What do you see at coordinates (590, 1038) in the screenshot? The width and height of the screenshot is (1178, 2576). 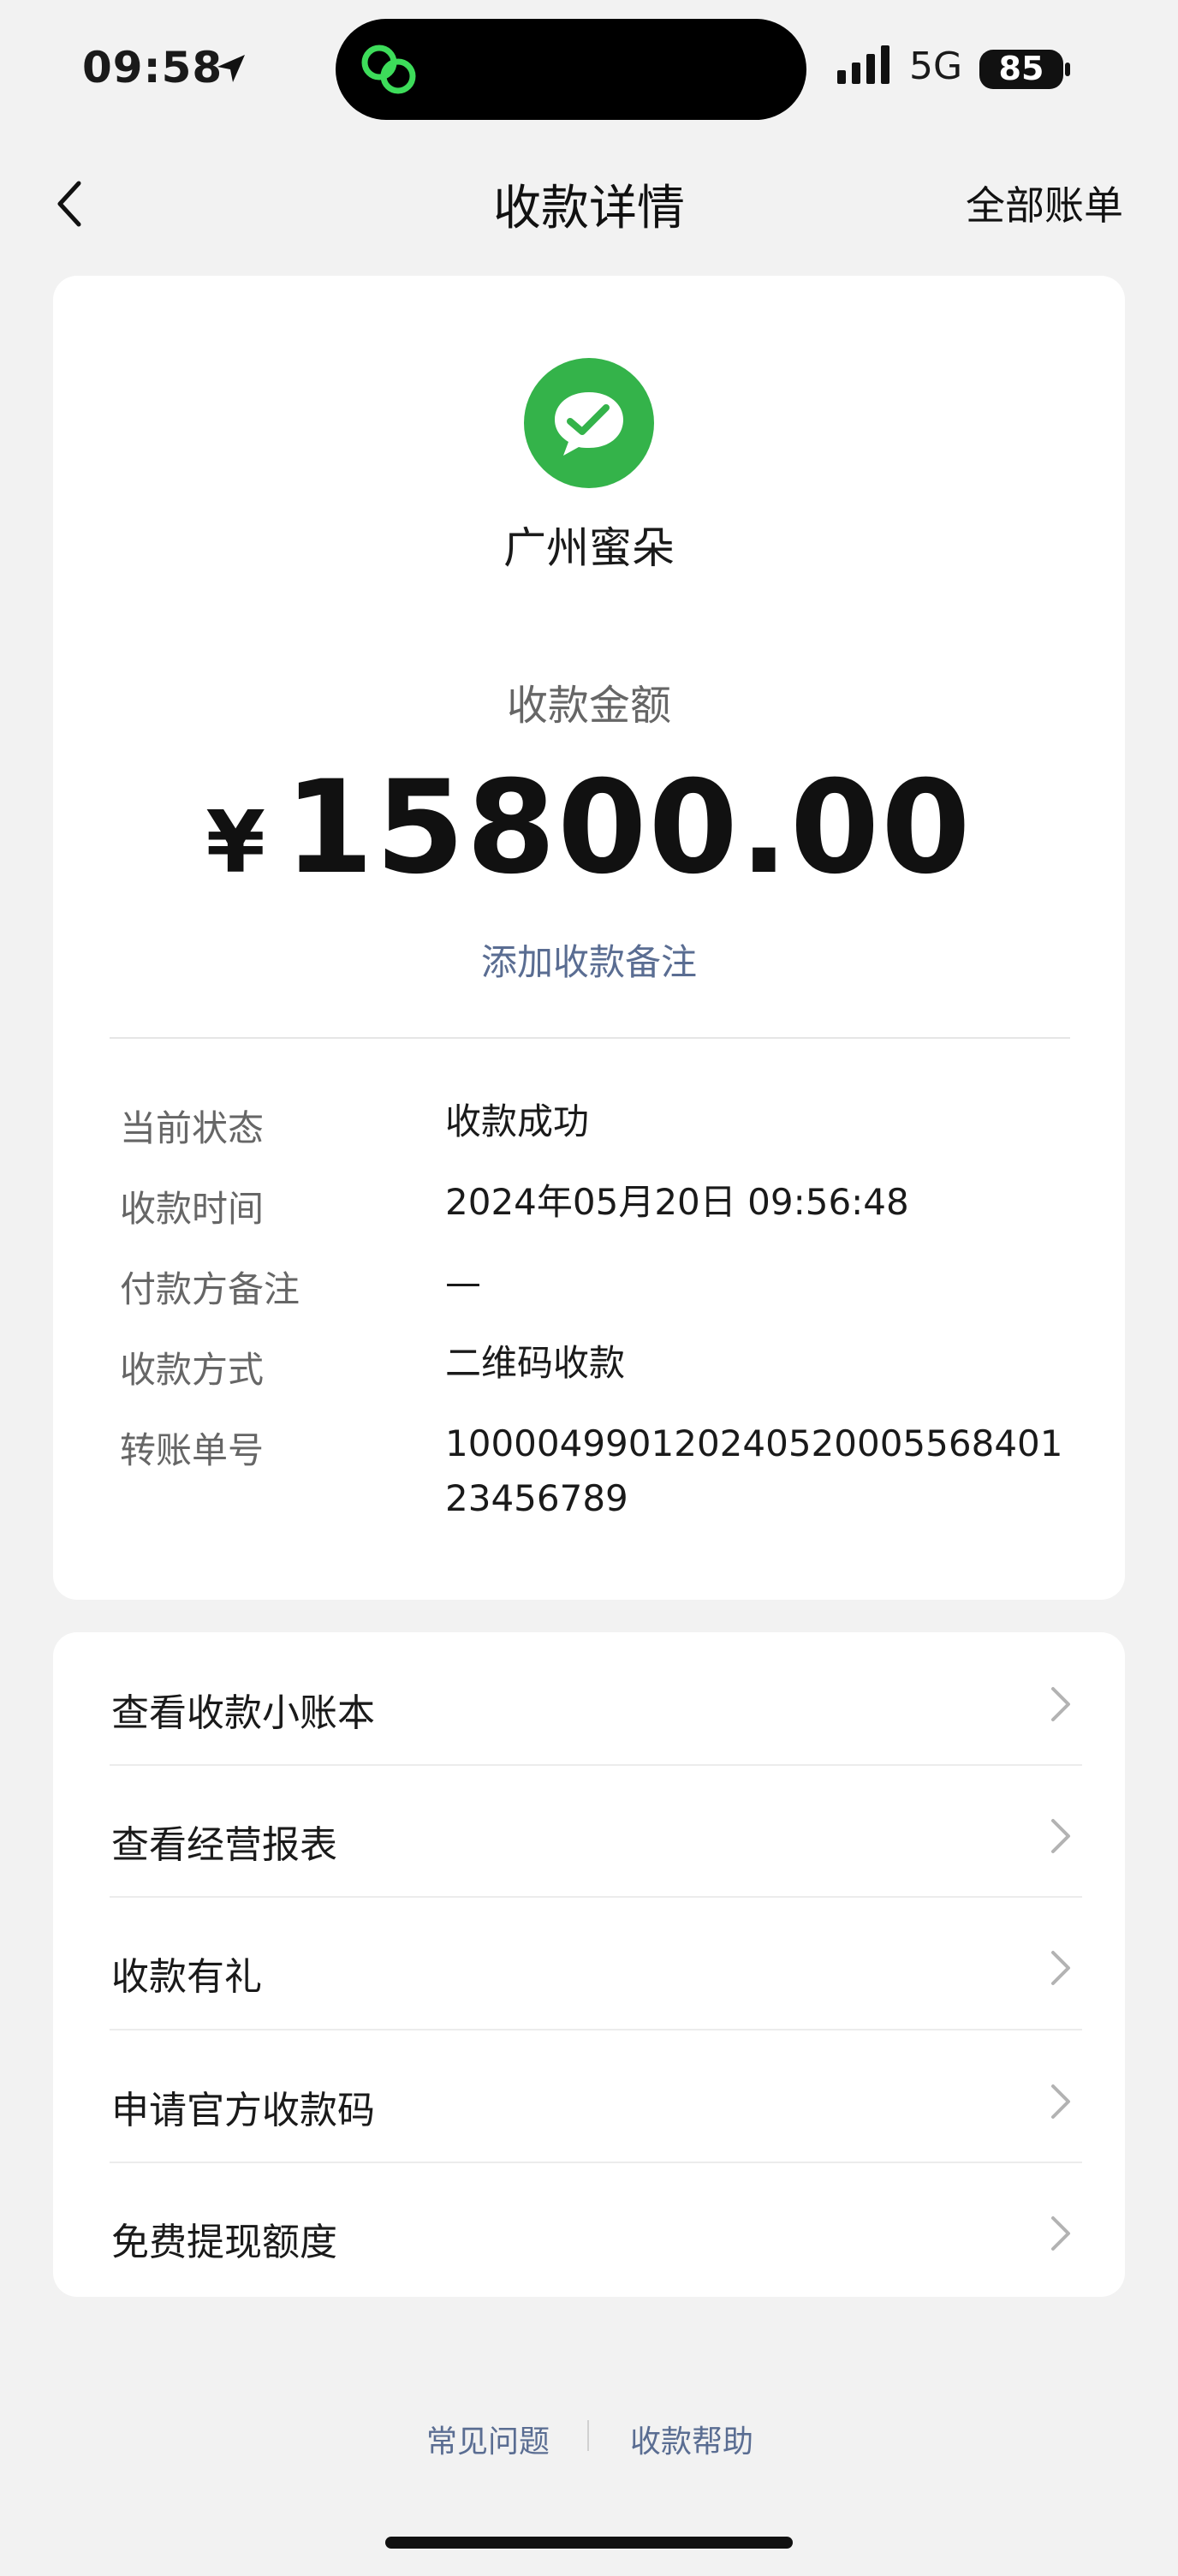 I see `divider` at bounding box center [590, 1038].